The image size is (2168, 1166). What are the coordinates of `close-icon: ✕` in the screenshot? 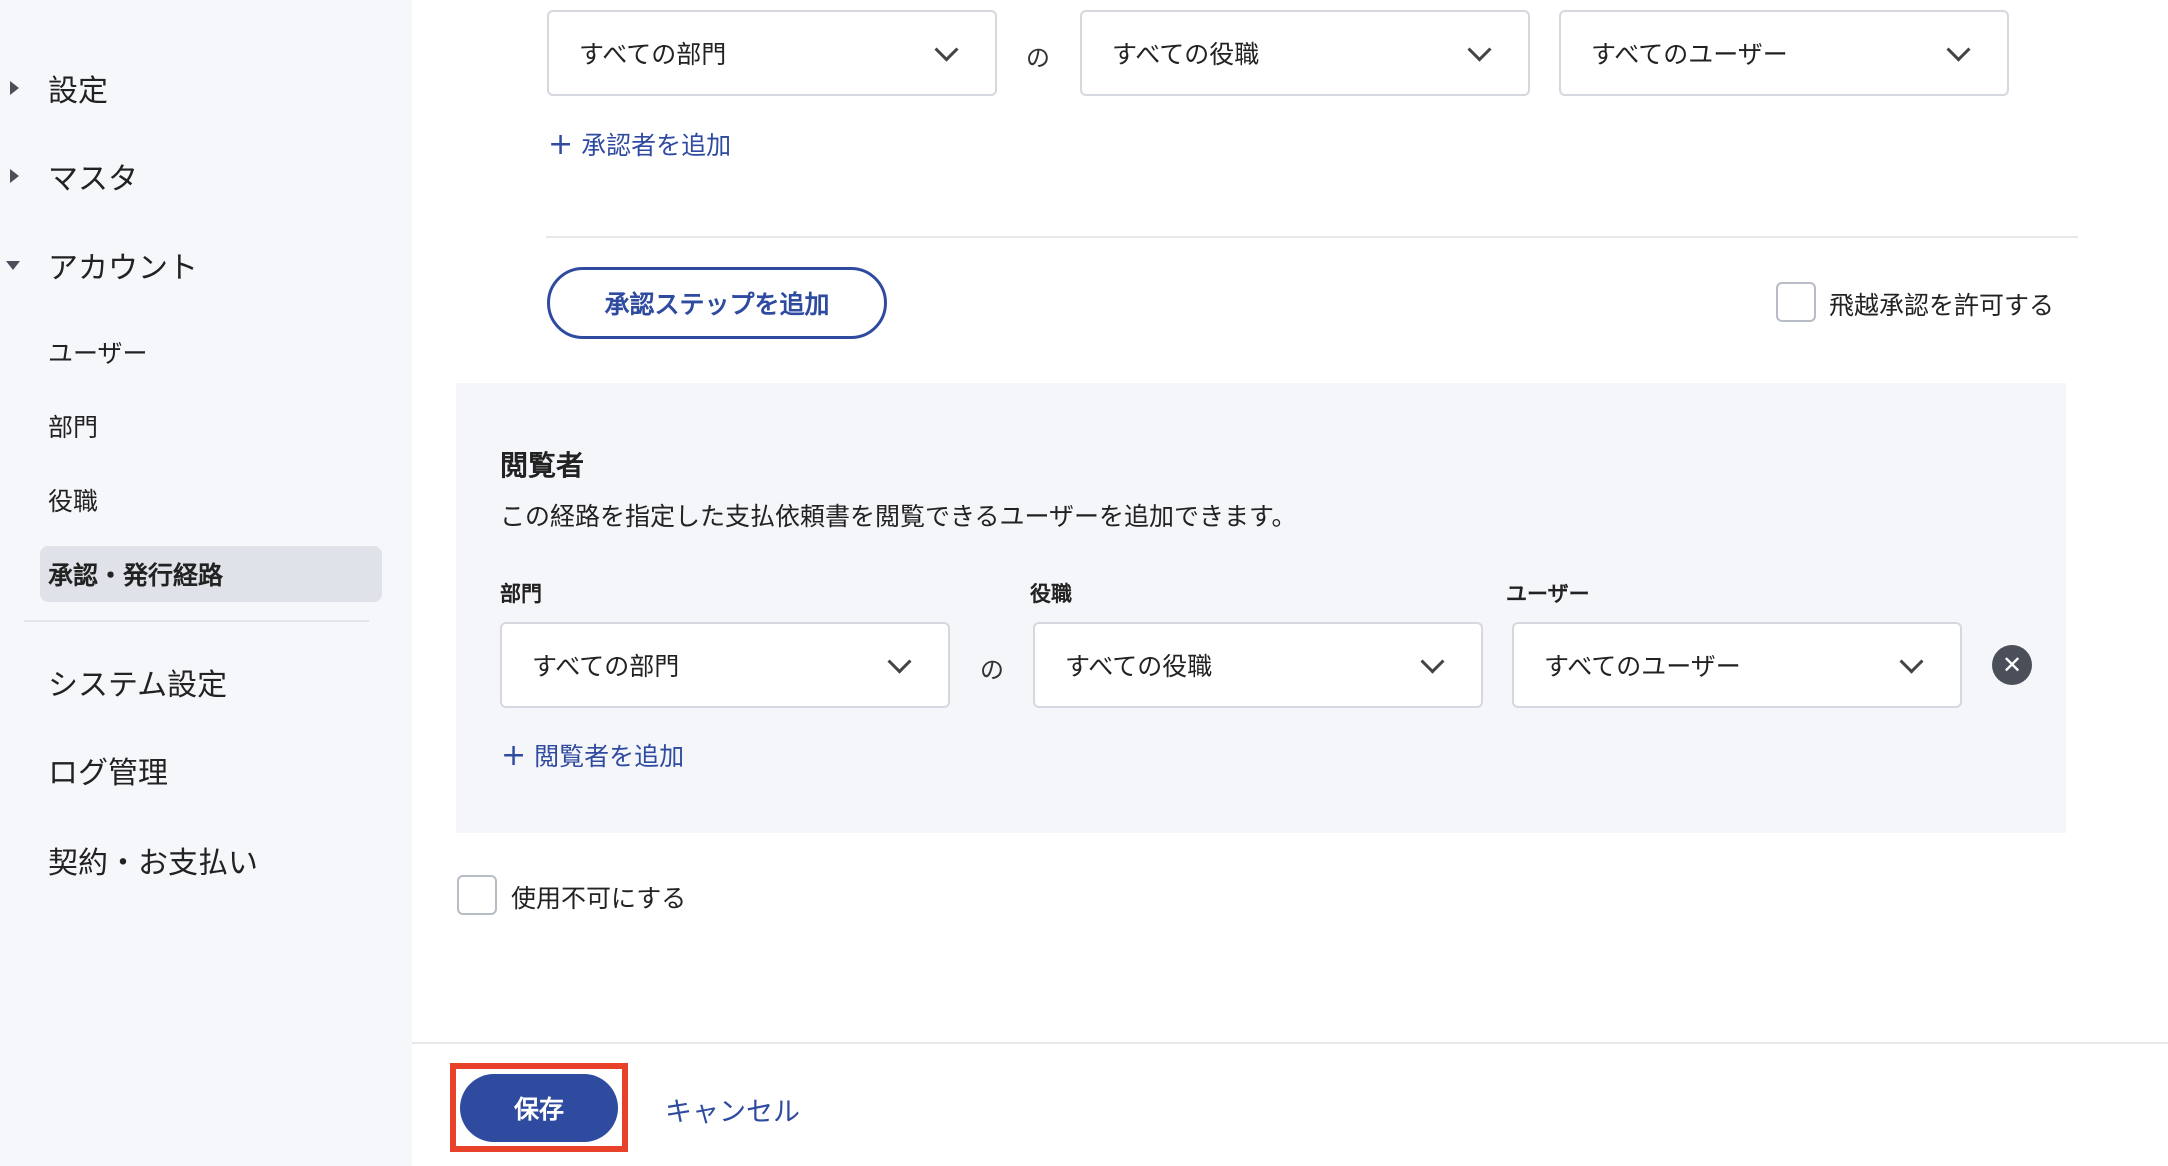 It's located at (2012, 665).